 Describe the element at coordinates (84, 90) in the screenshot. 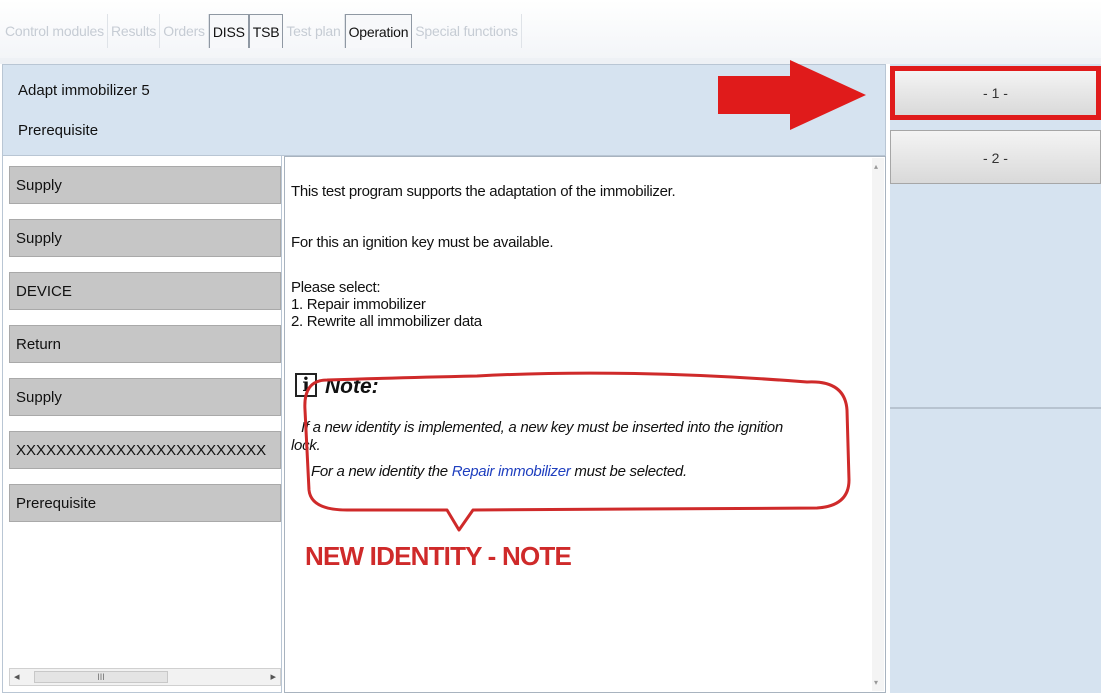

I see `procedure-title: Adapt immobilizer 5` at that location.